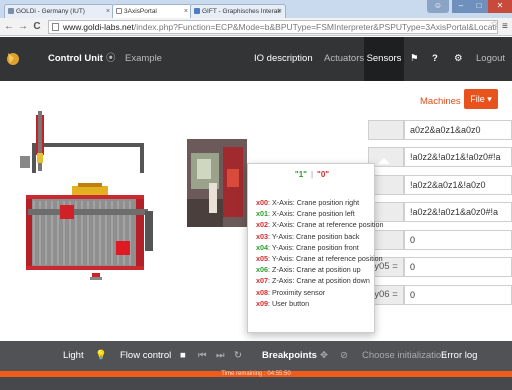 This screenshot has height=390, width=512. I want to click on browser-tab-label: GIFT - Graphisches Interak, so click(241, 11).